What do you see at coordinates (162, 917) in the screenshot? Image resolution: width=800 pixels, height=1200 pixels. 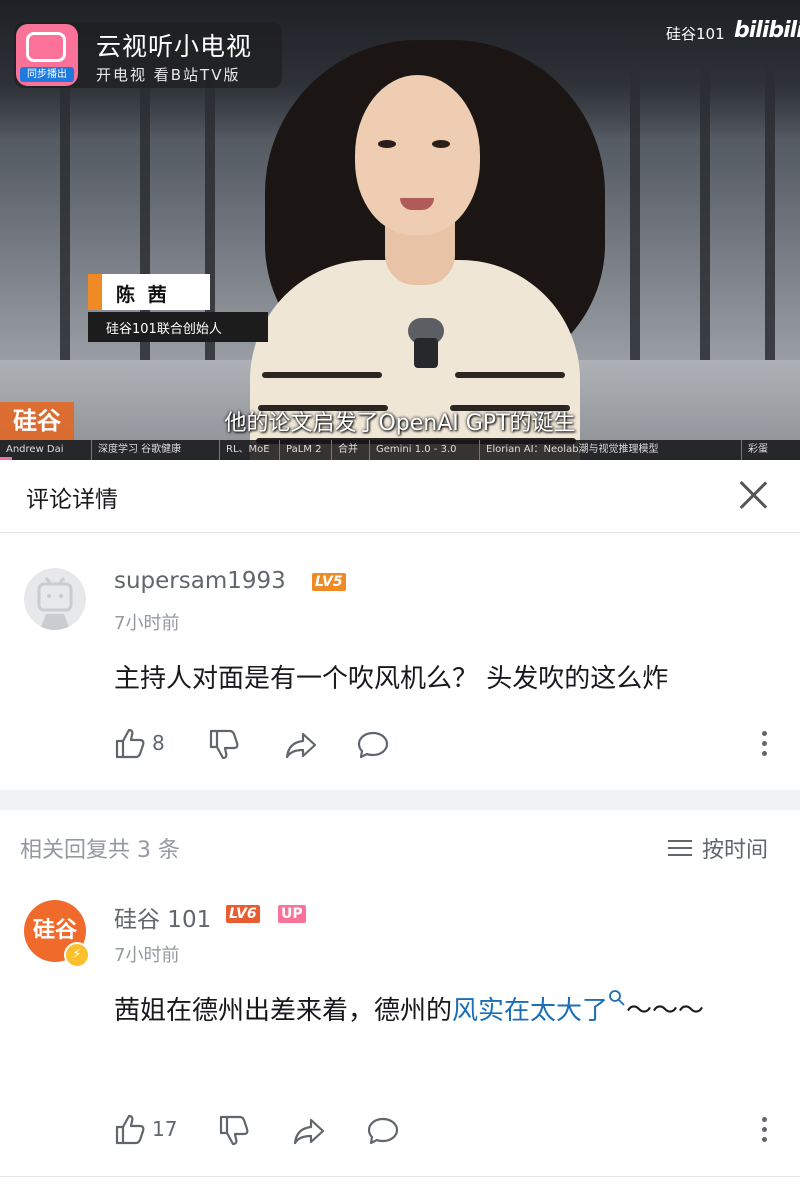 I see `reply-username: 硅谷 101` at bounding box center [162, 917].